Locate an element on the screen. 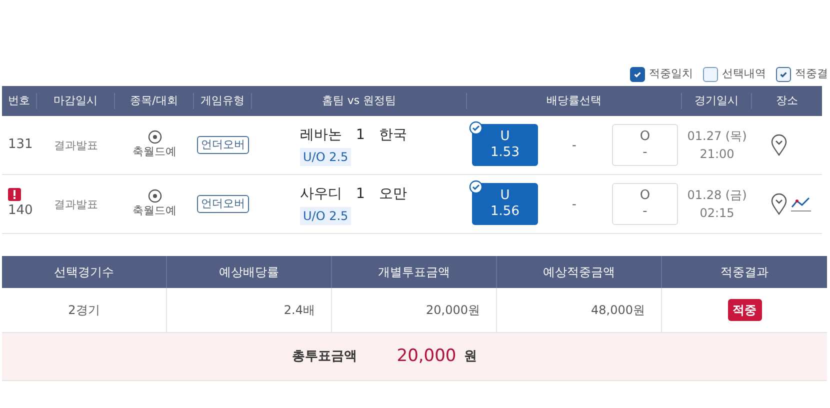  match-date: 01.27 (목) is located at coordinates (717, 136).